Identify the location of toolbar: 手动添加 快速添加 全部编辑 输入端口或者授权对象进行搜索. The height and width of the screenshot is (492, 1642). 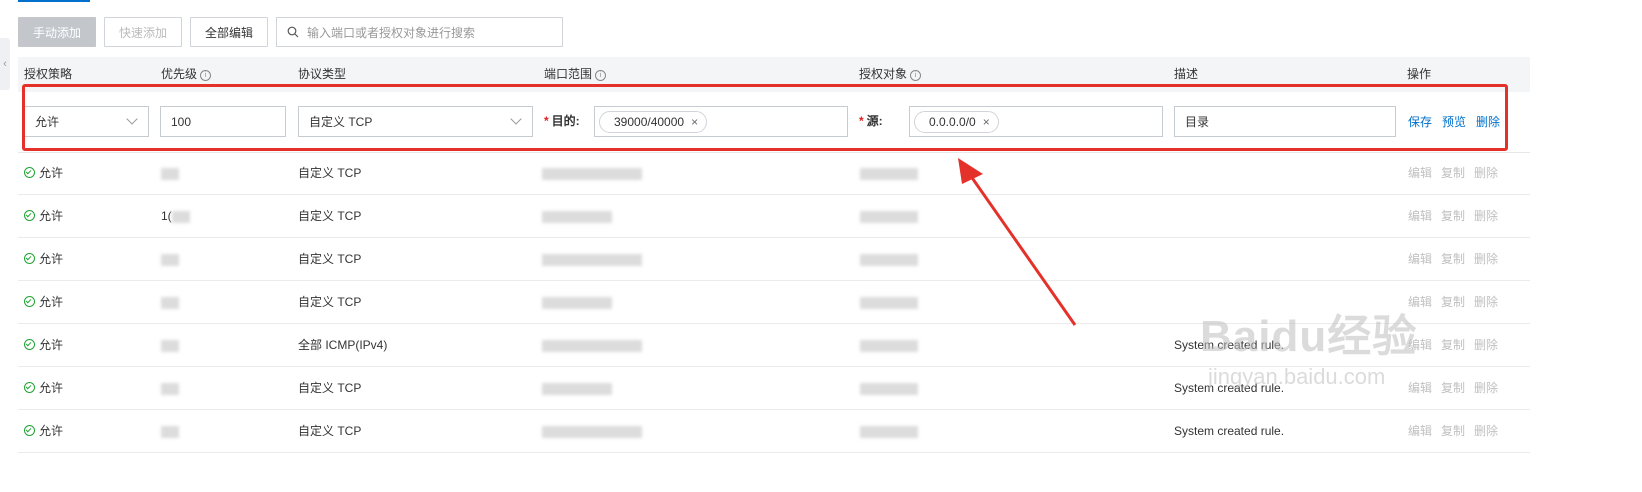
(291, 32).